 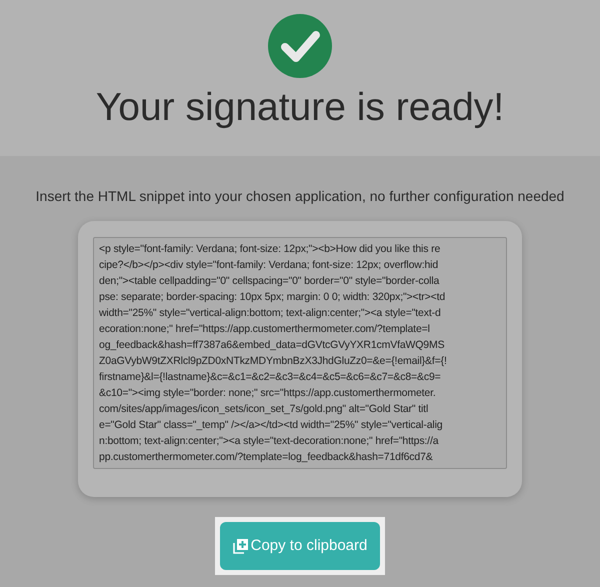 I want to click on instruction-text: Insert the HTML snippet into your chosen application, no further configuration needed, so click(x=300, y=196).